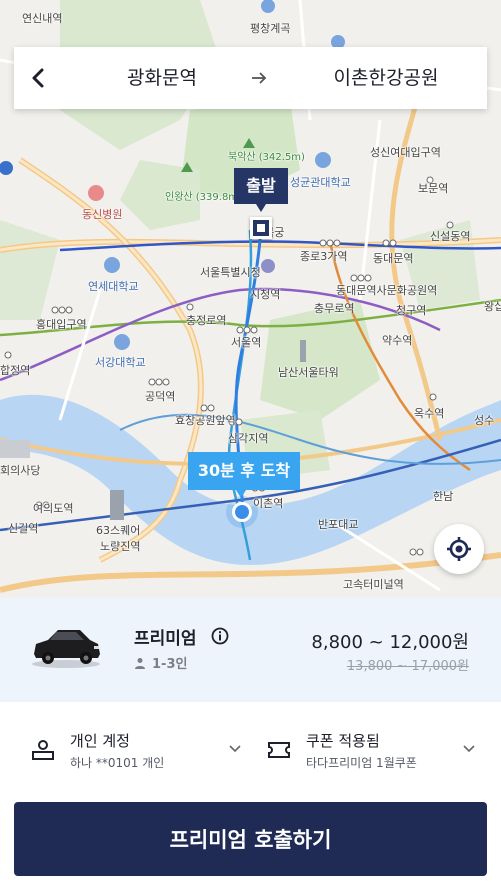 The height and width of the screenshot is (891, 501). Describe the element at coordinates (165, 639) in the screenshot. I see `vehicle-name: 프리미엄` at that location.